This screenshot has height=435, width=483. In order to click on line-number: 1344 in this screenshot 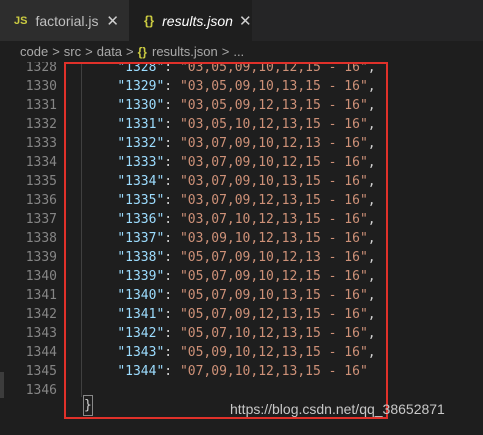, I will do `click(41, 352)`.